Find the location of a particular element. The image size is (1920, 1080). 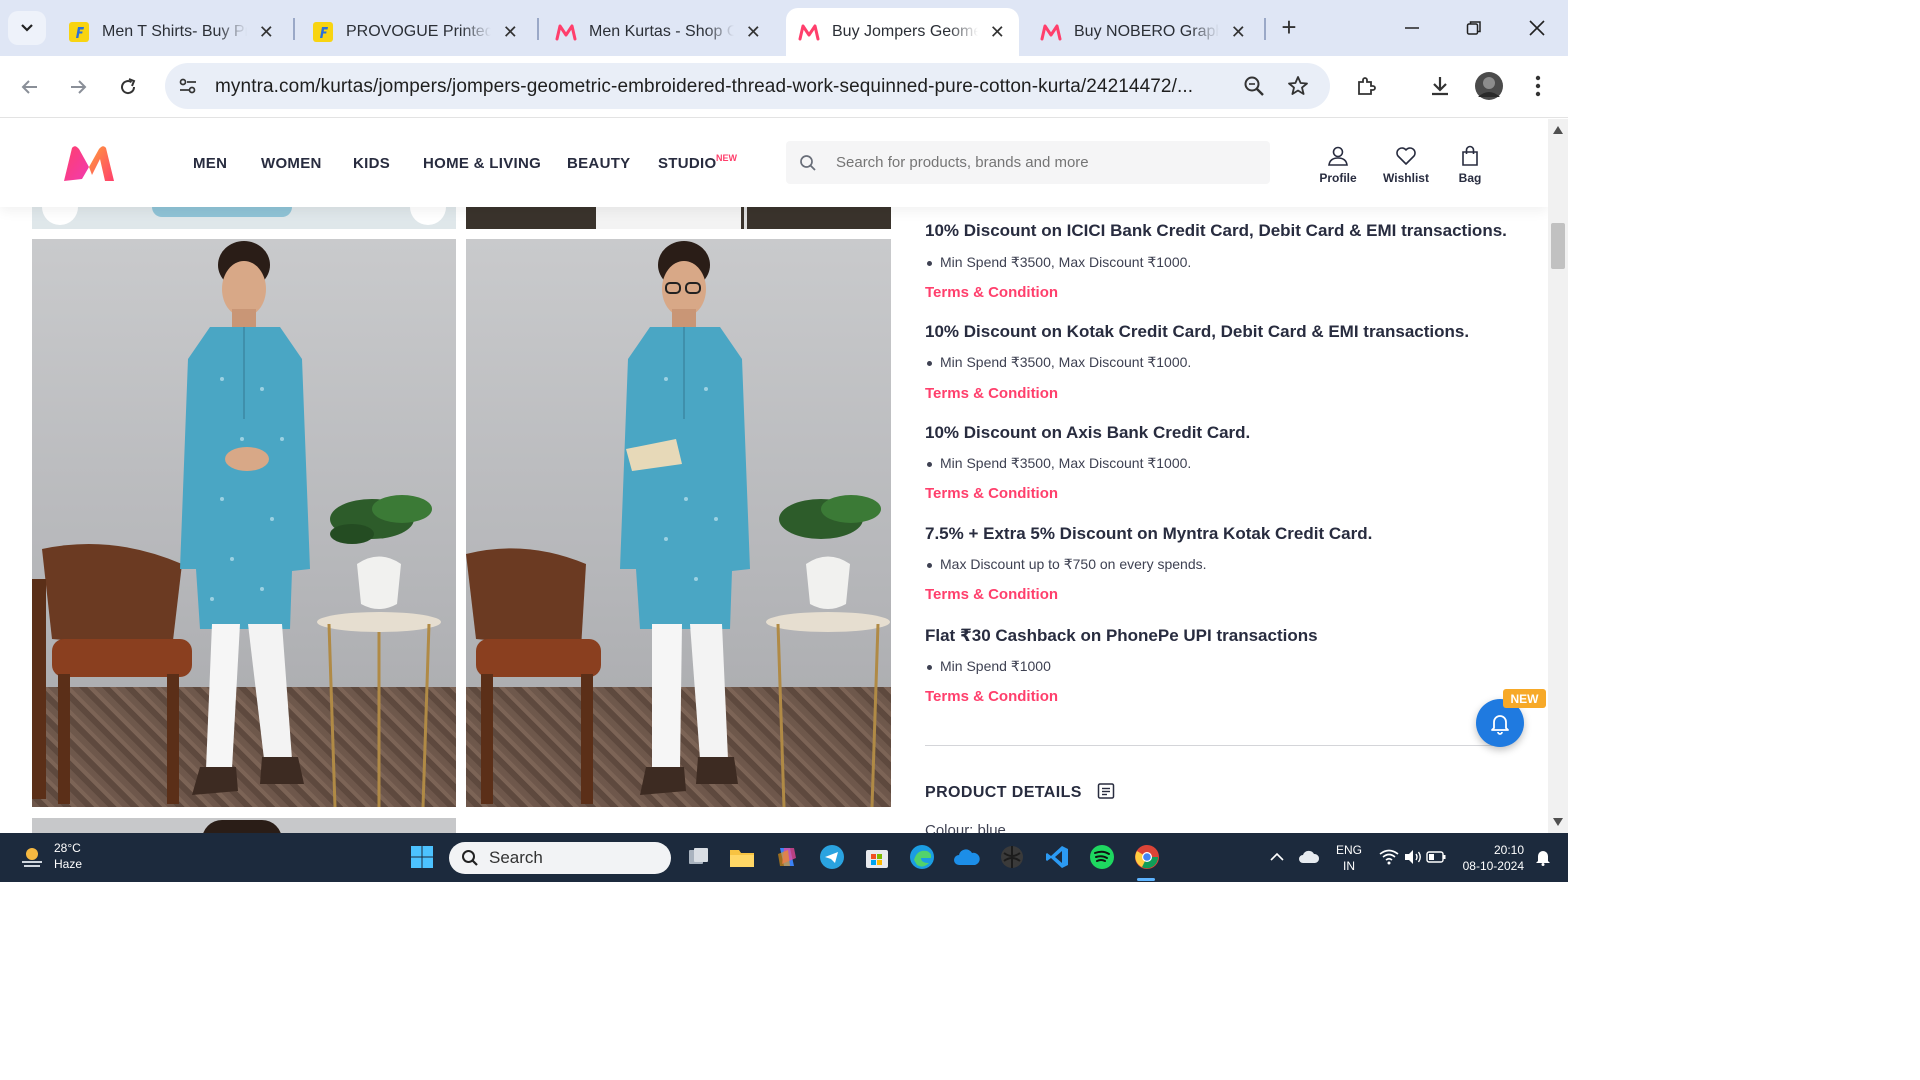

search-icon is located at coordinates (808, 162).